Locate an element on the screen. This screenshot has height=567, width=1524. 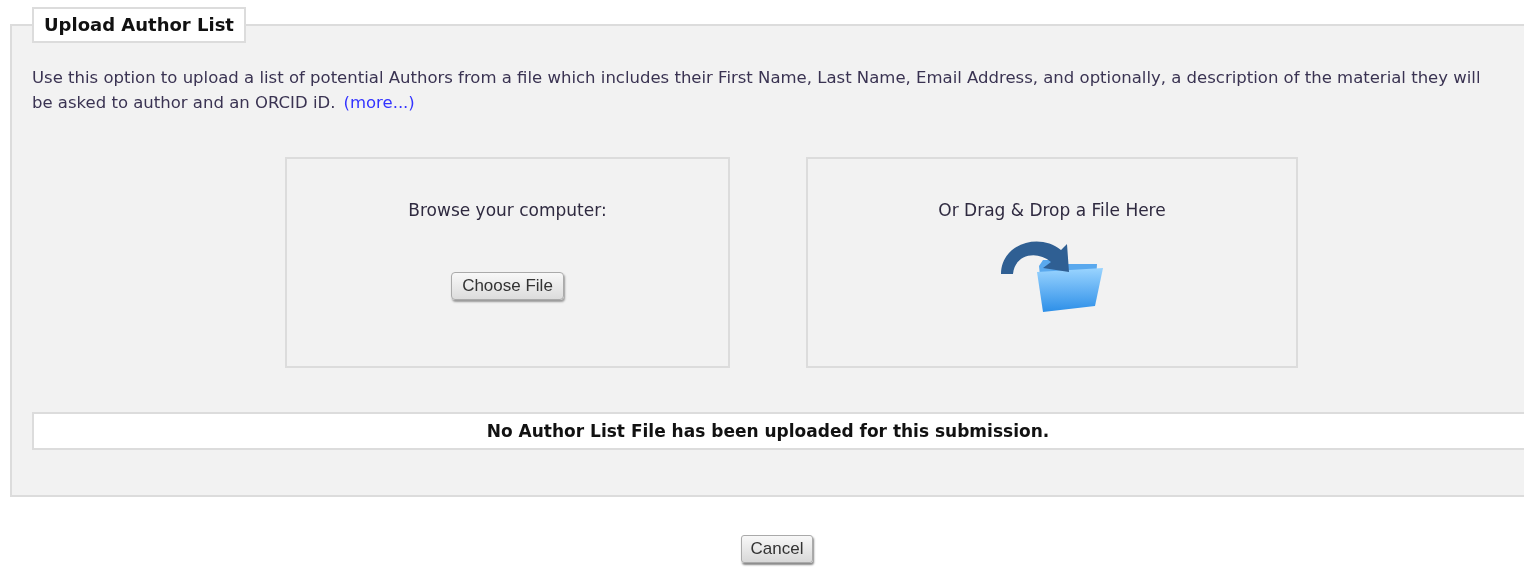
more-link: (more...) is located at coordinates (379, 102).